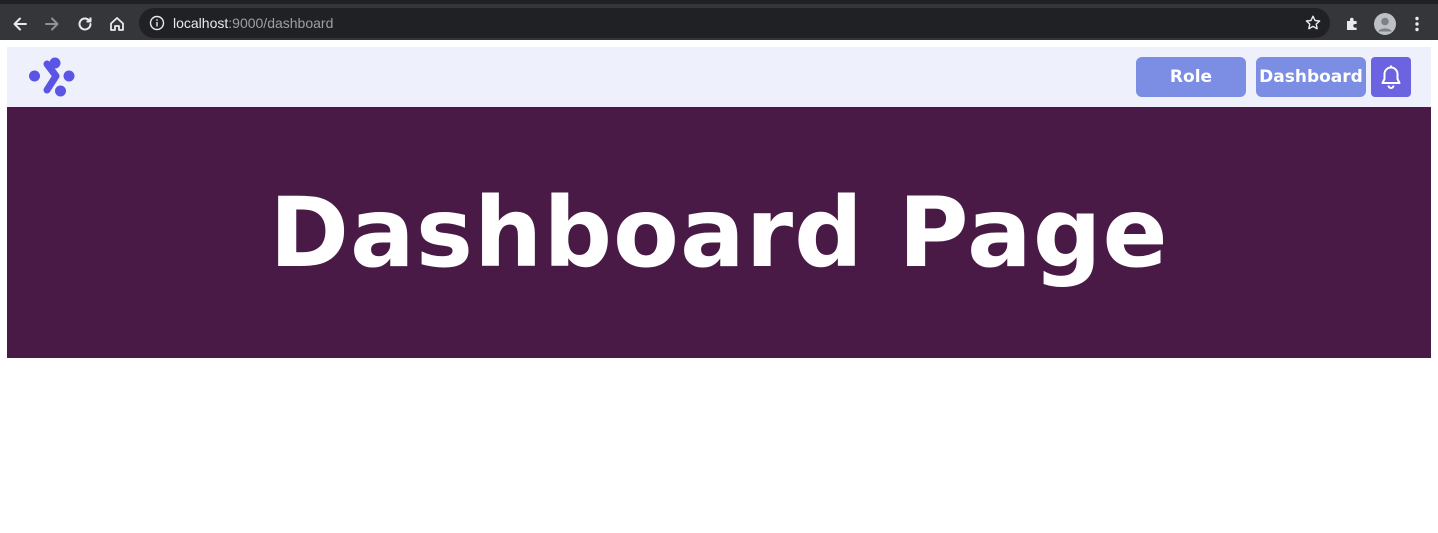 The image size is (1438, 533). I want to click on url-host: localhost, so click(201, 23).